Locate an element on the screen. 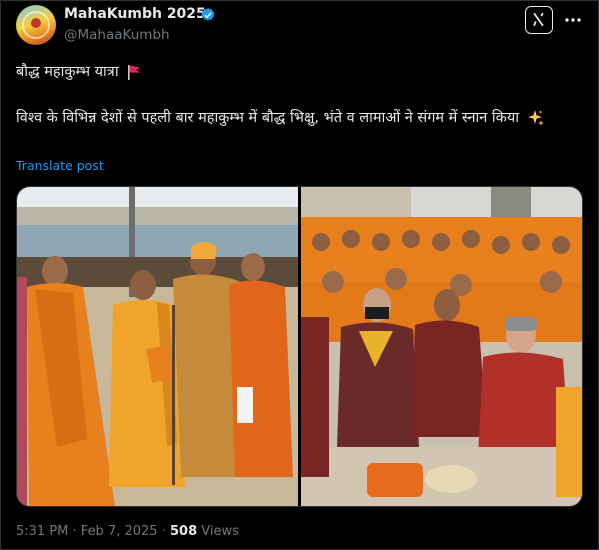 This screenshot has width=599, height=550. avatar-emblem is located at coordinates (36, 23).